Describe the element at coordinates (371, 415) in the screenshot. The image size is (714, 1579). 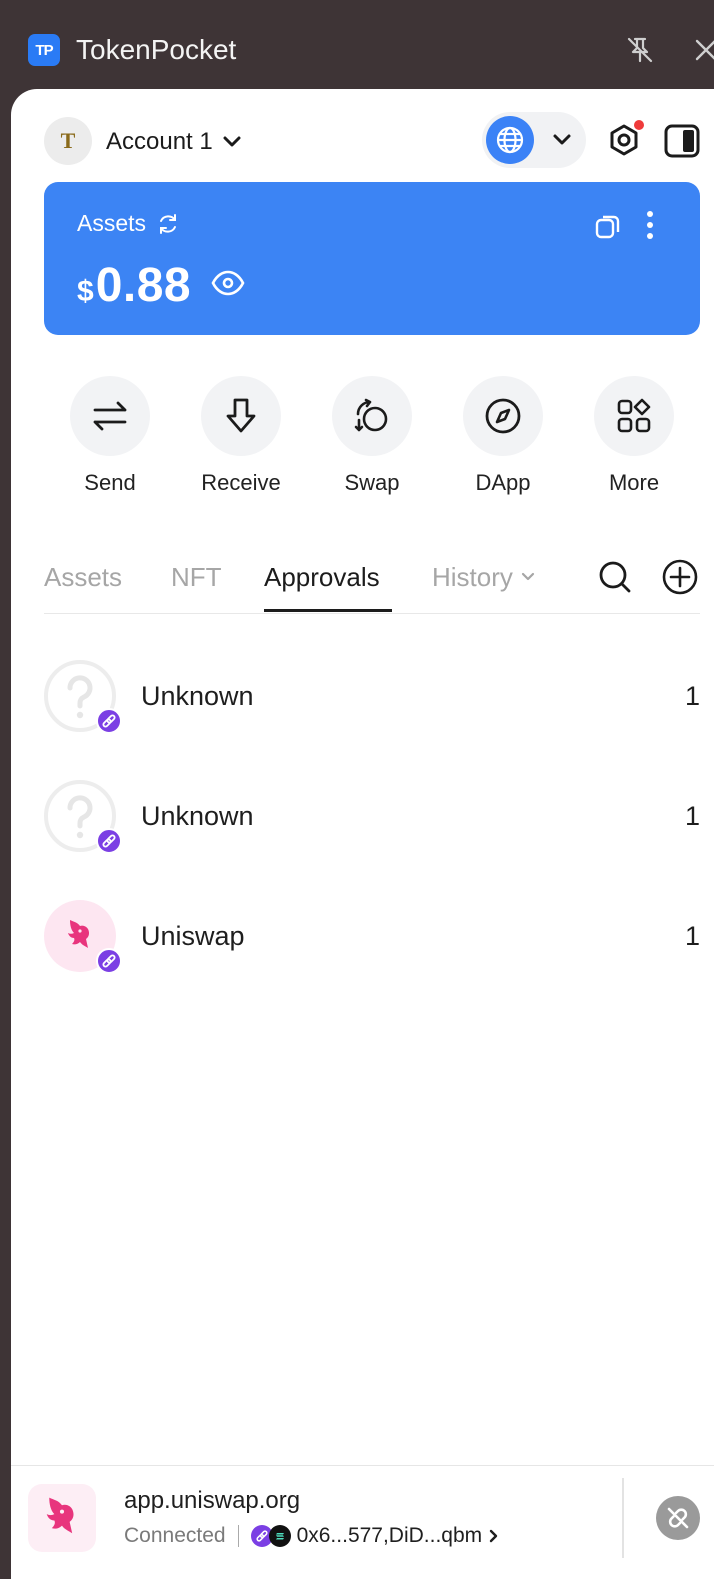
I see `swap-icon` at that location.